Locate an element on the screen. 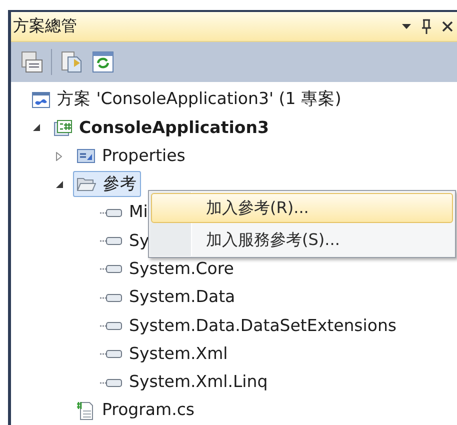  close-icon is located at coordinates (447, 26).